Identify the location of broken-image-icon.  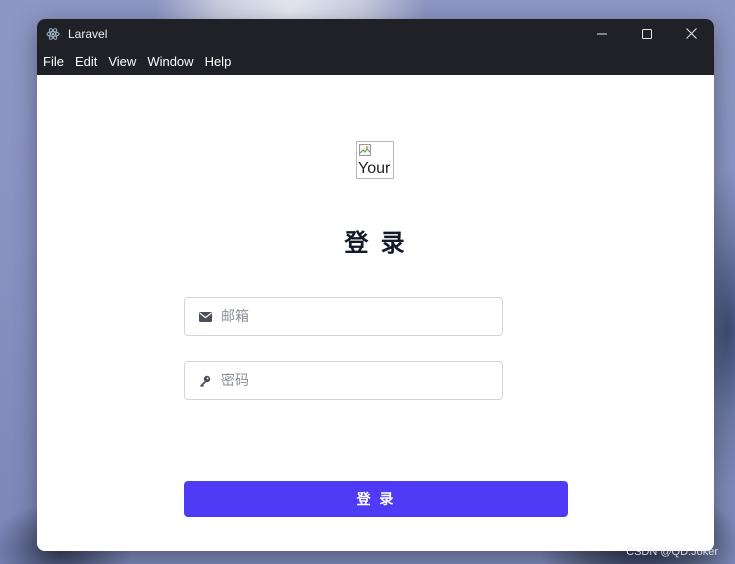
(365, 150).